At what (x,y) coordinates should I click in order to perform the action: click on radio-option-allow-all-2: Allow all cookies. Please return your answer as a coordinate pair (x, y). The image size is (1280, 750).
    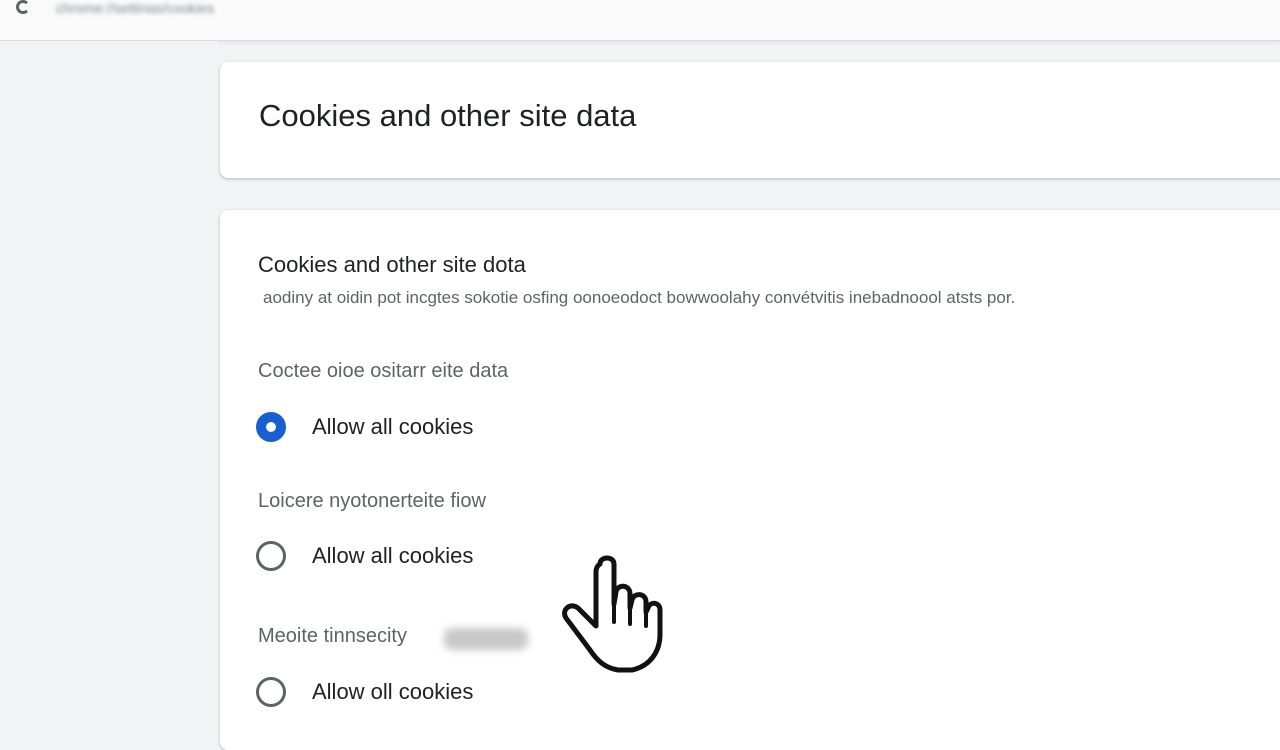
    Looking at the image, I should click on (364, 556).